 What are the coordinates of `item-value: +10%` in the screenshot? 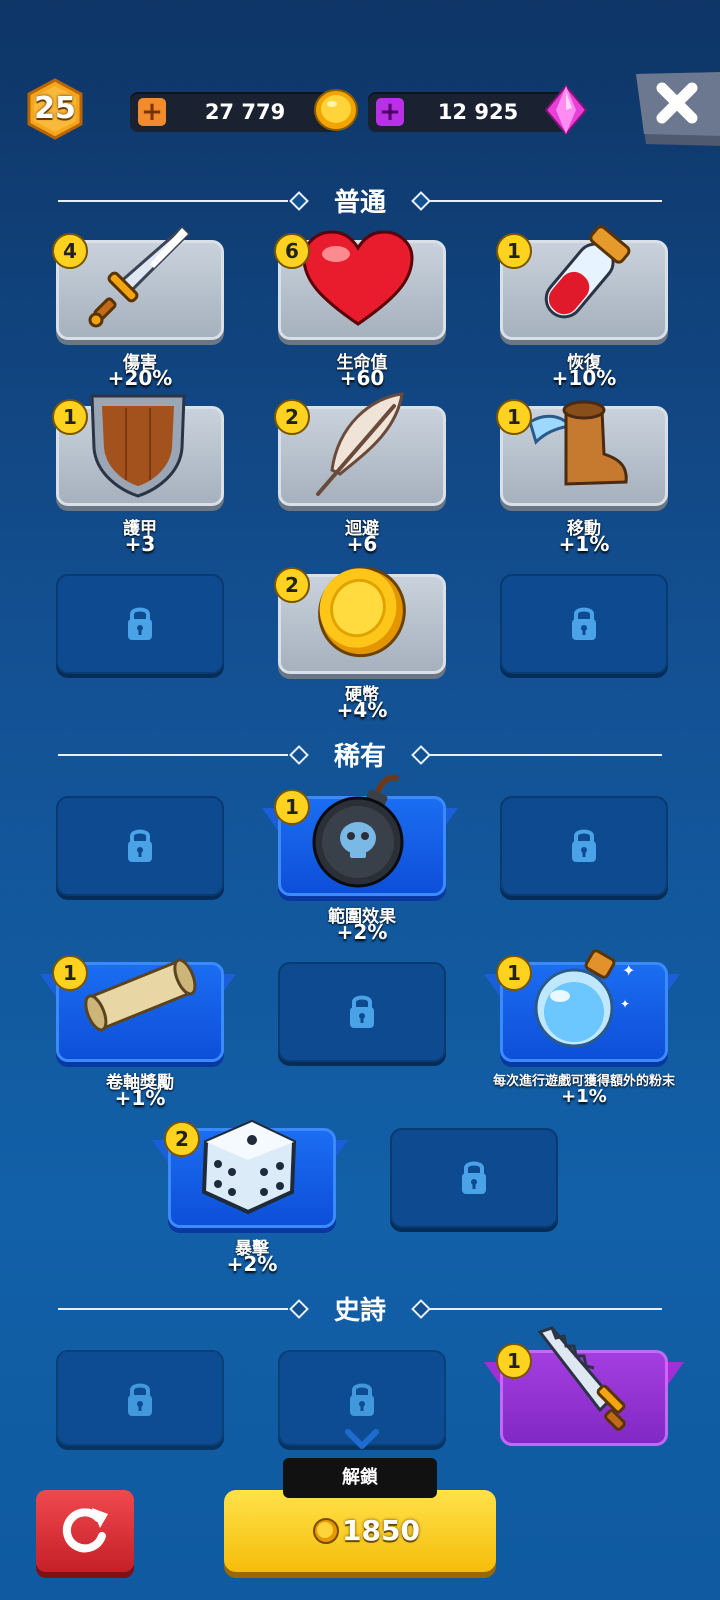 It's located at (584, 378).